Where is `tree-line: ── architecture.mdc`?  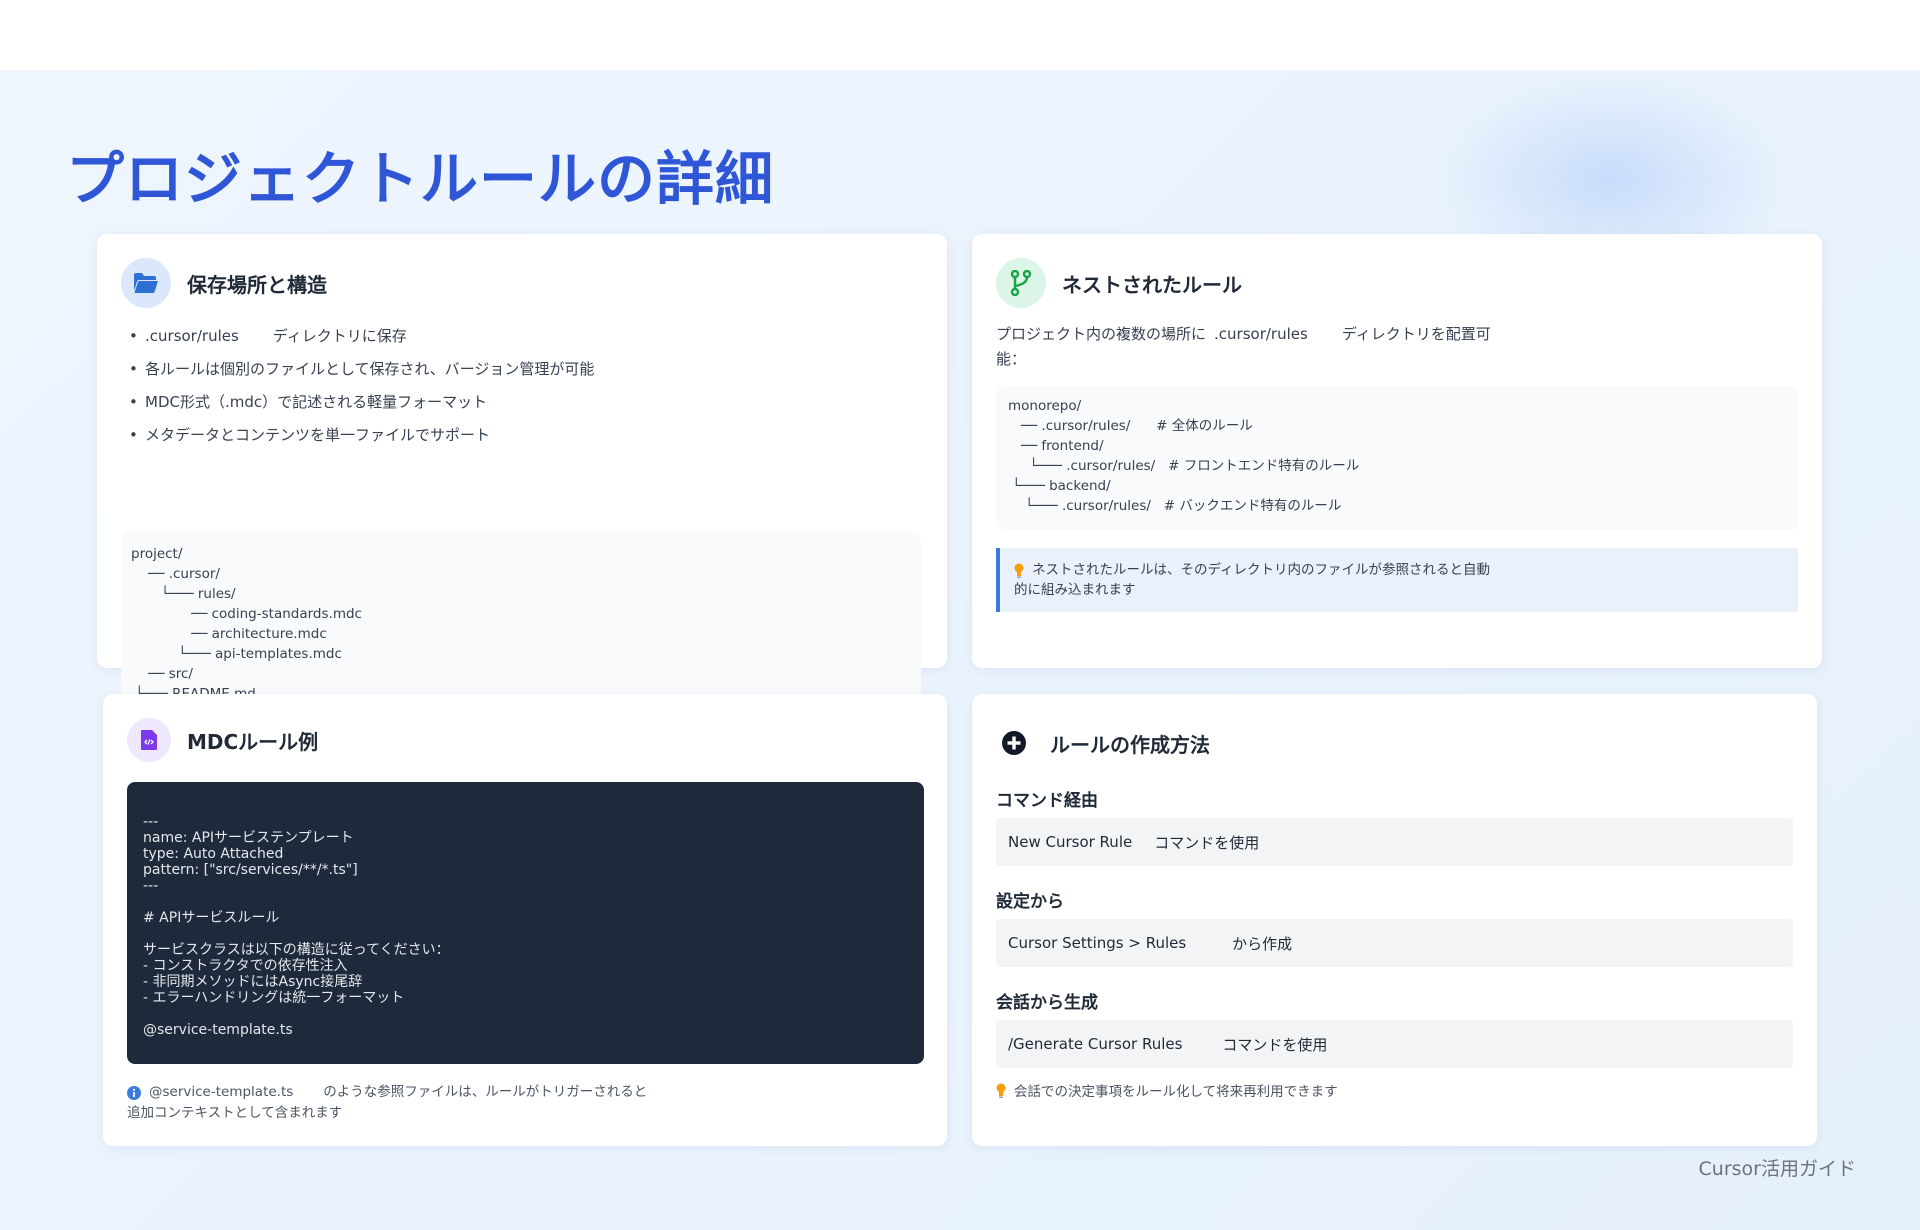
tree-line: ── architecture.mdc is located at coordinates (229, 634).